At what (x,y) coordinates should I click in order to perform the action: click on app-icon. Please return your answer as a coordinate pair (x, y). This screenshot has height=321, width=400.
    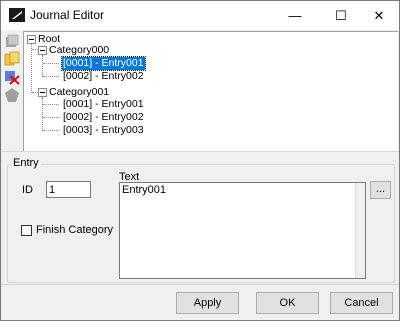
    Looking at the image, I should click on (17, 15).